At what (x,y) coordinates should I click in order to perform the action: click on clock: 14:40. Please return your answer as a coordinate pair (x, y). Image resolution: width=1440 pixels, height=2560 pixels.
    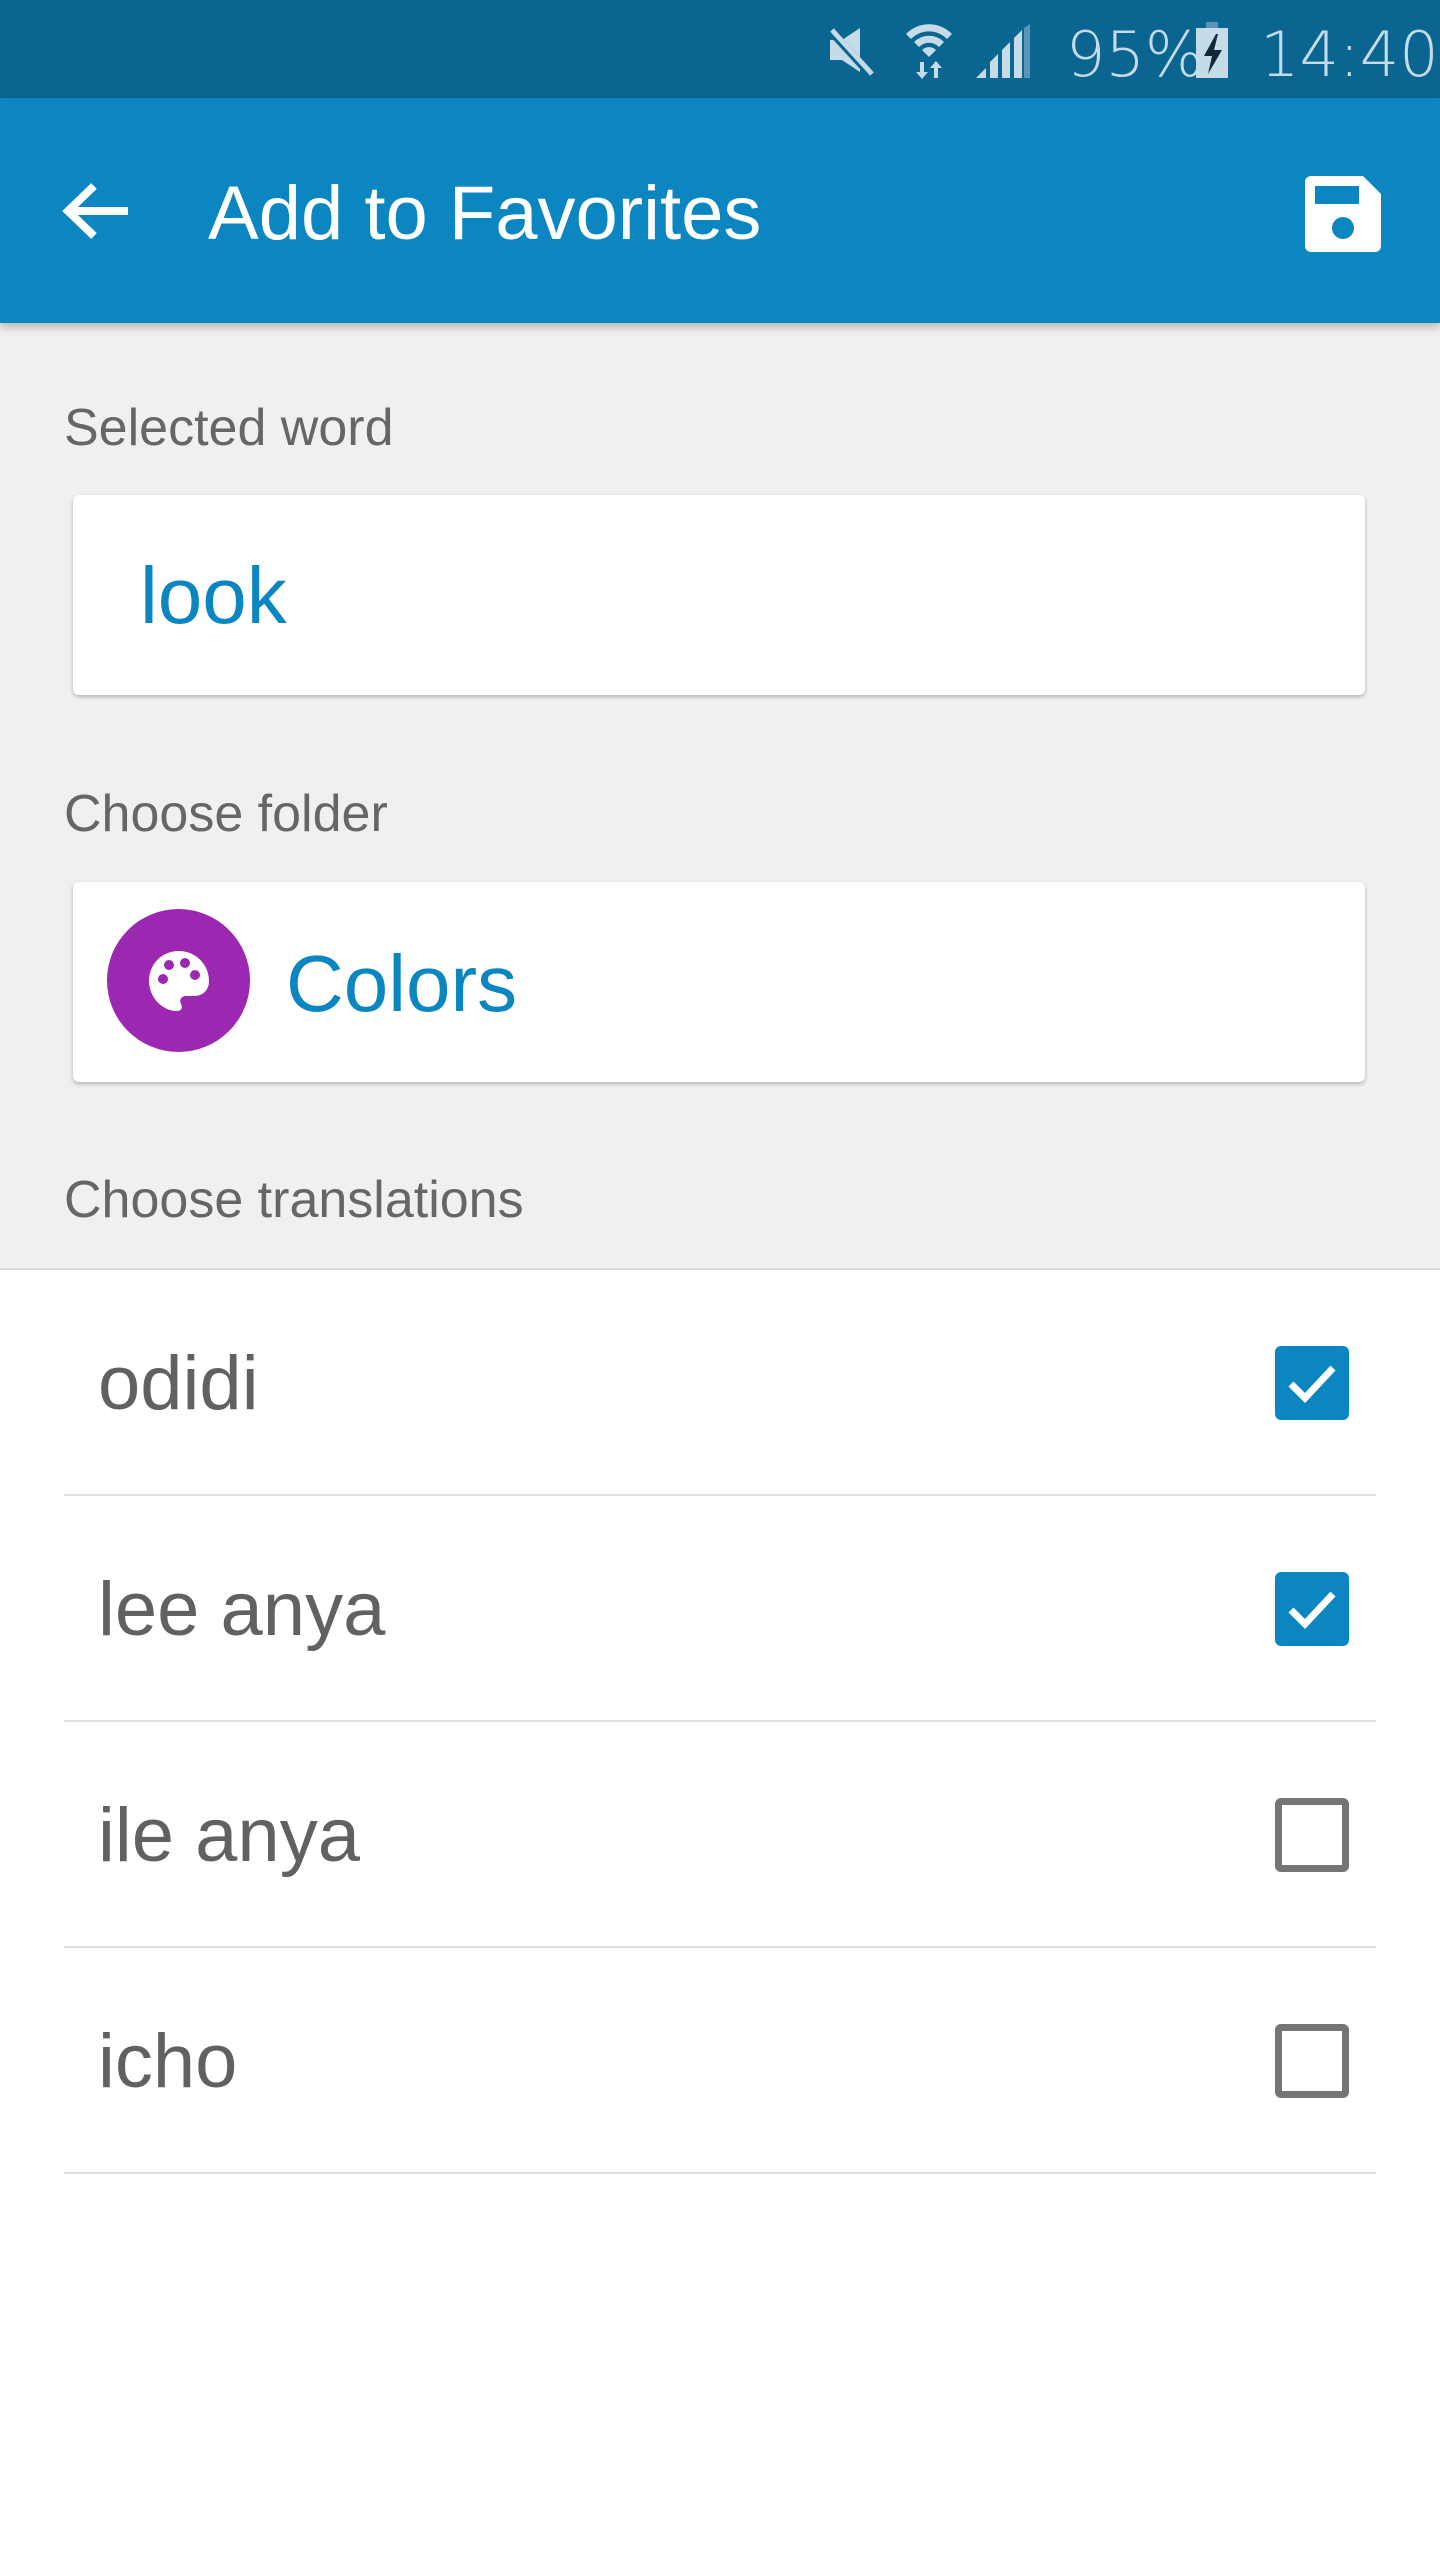
    Looking at the image, I should click on (1349, 54).